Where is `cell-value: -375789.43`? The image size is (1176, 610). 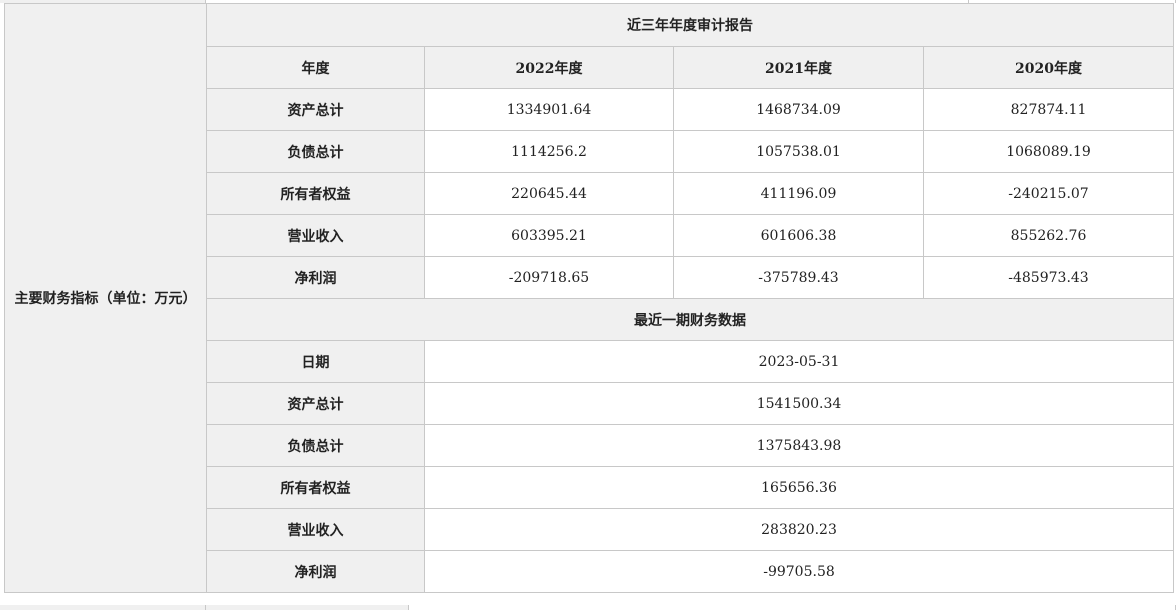
cell-value: -375789.43 is located at coordinates (798, 277).